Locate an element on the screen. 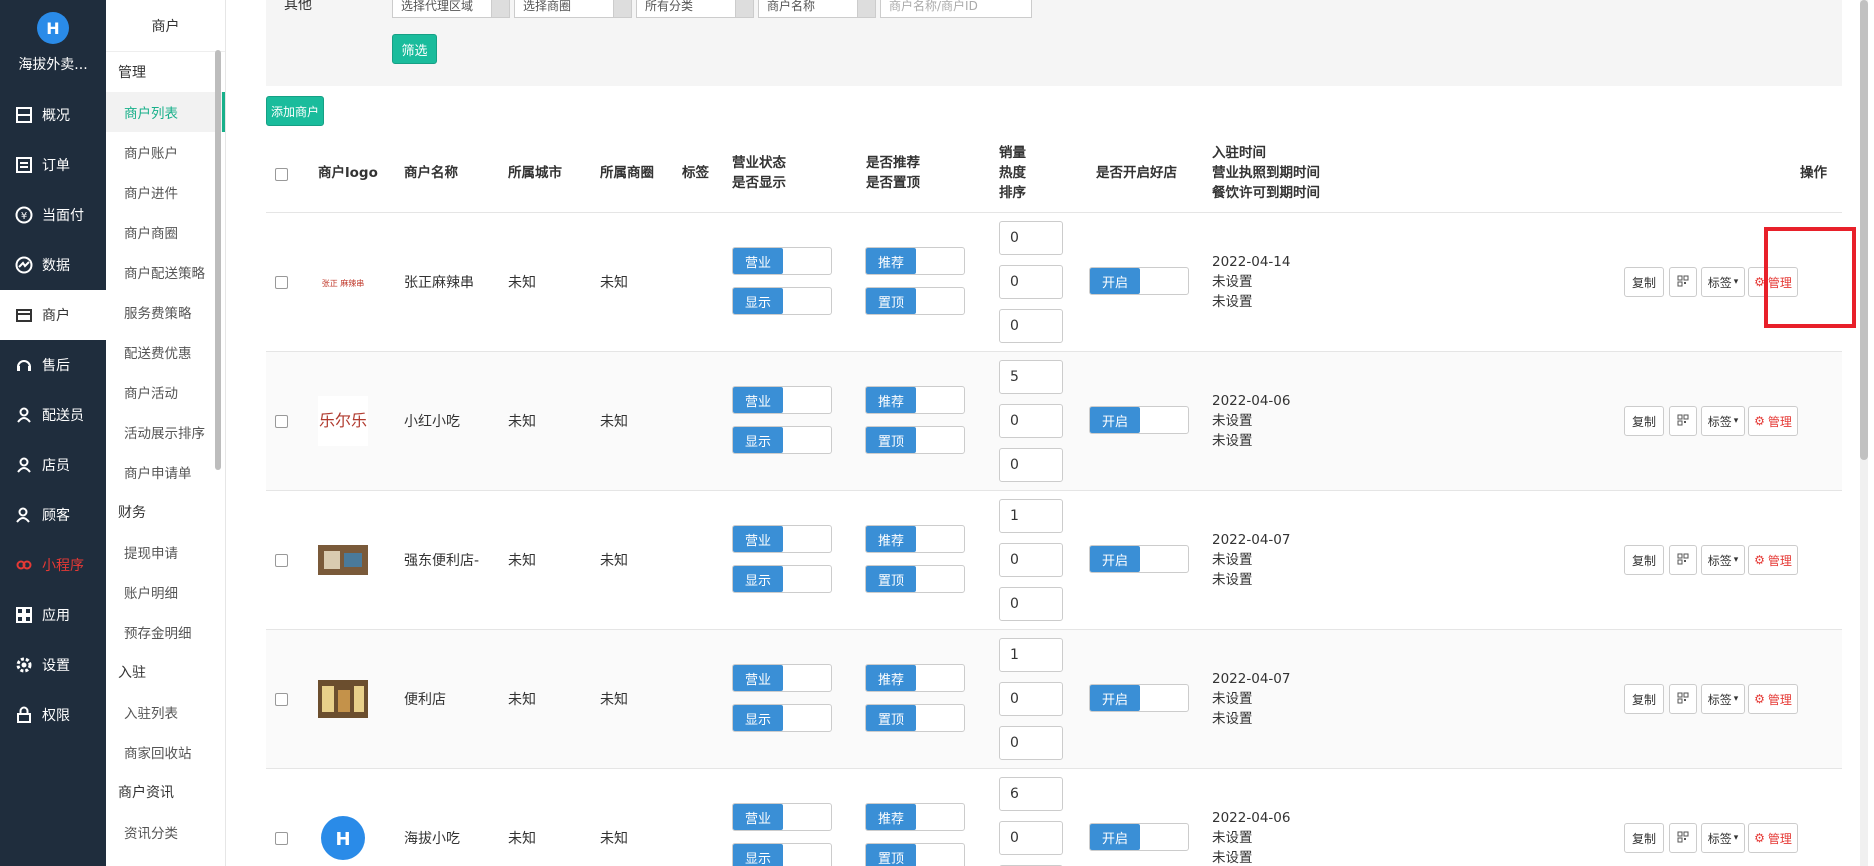 This screenshot has height=866, width=1874. nav-item-2: ¥ 当面付 is located at coordinates (53, 215).